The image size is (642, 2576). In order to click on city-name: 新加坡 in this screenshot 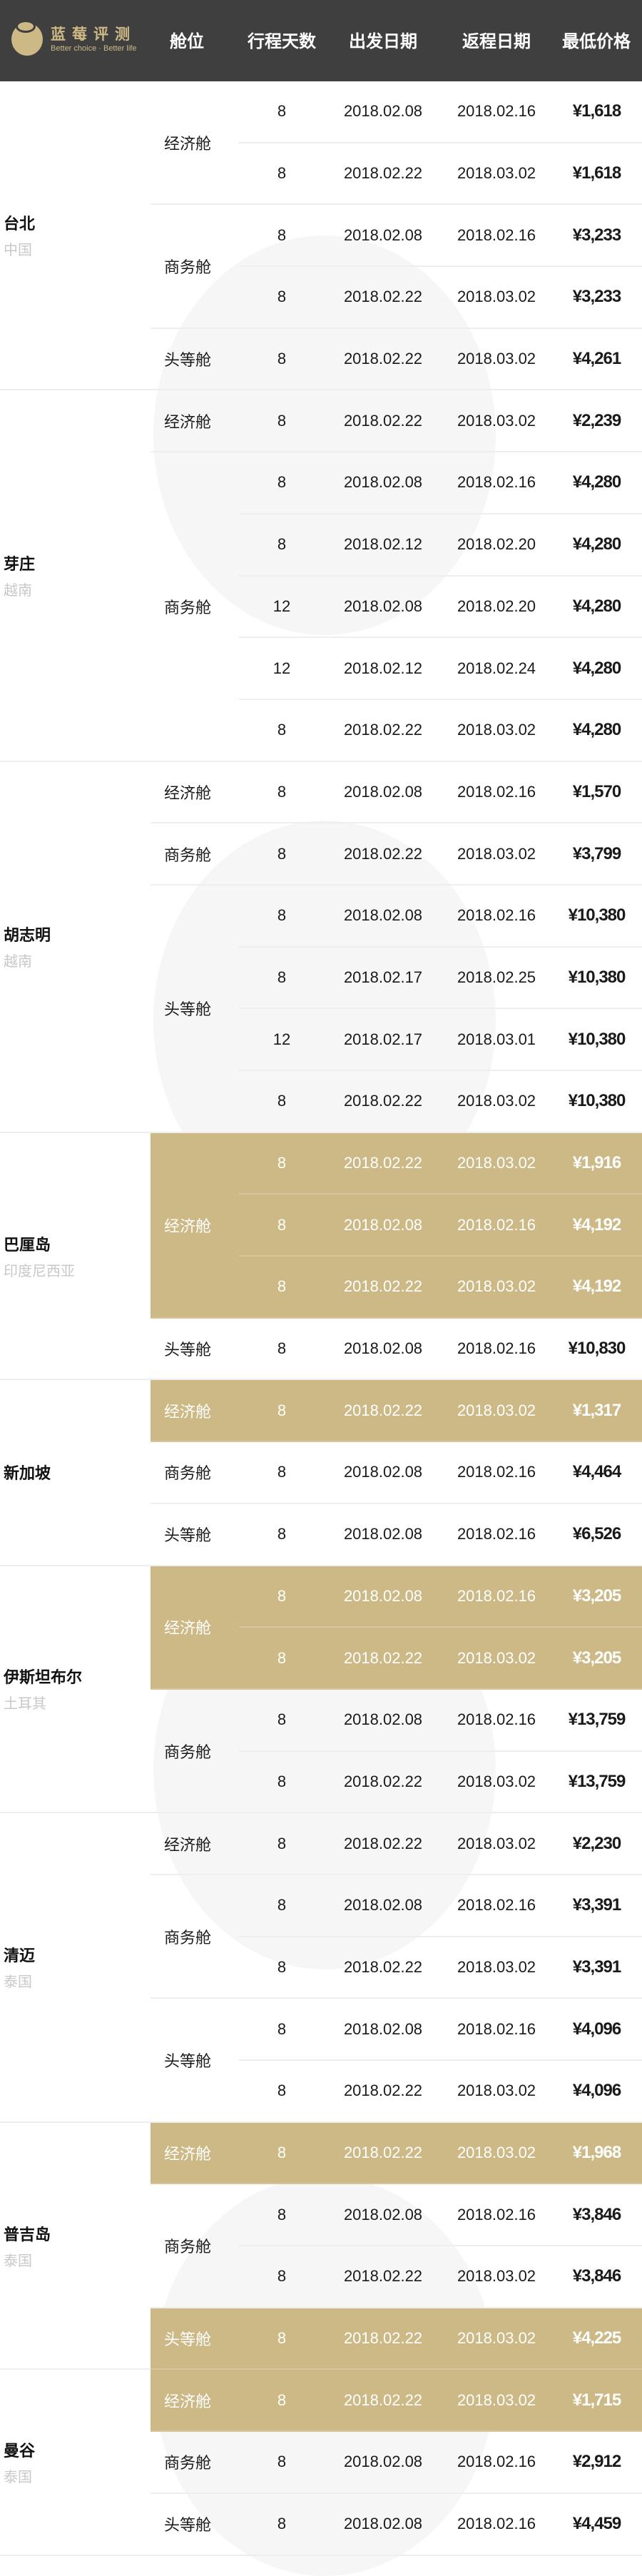, I will do `click(28, 1474)`.